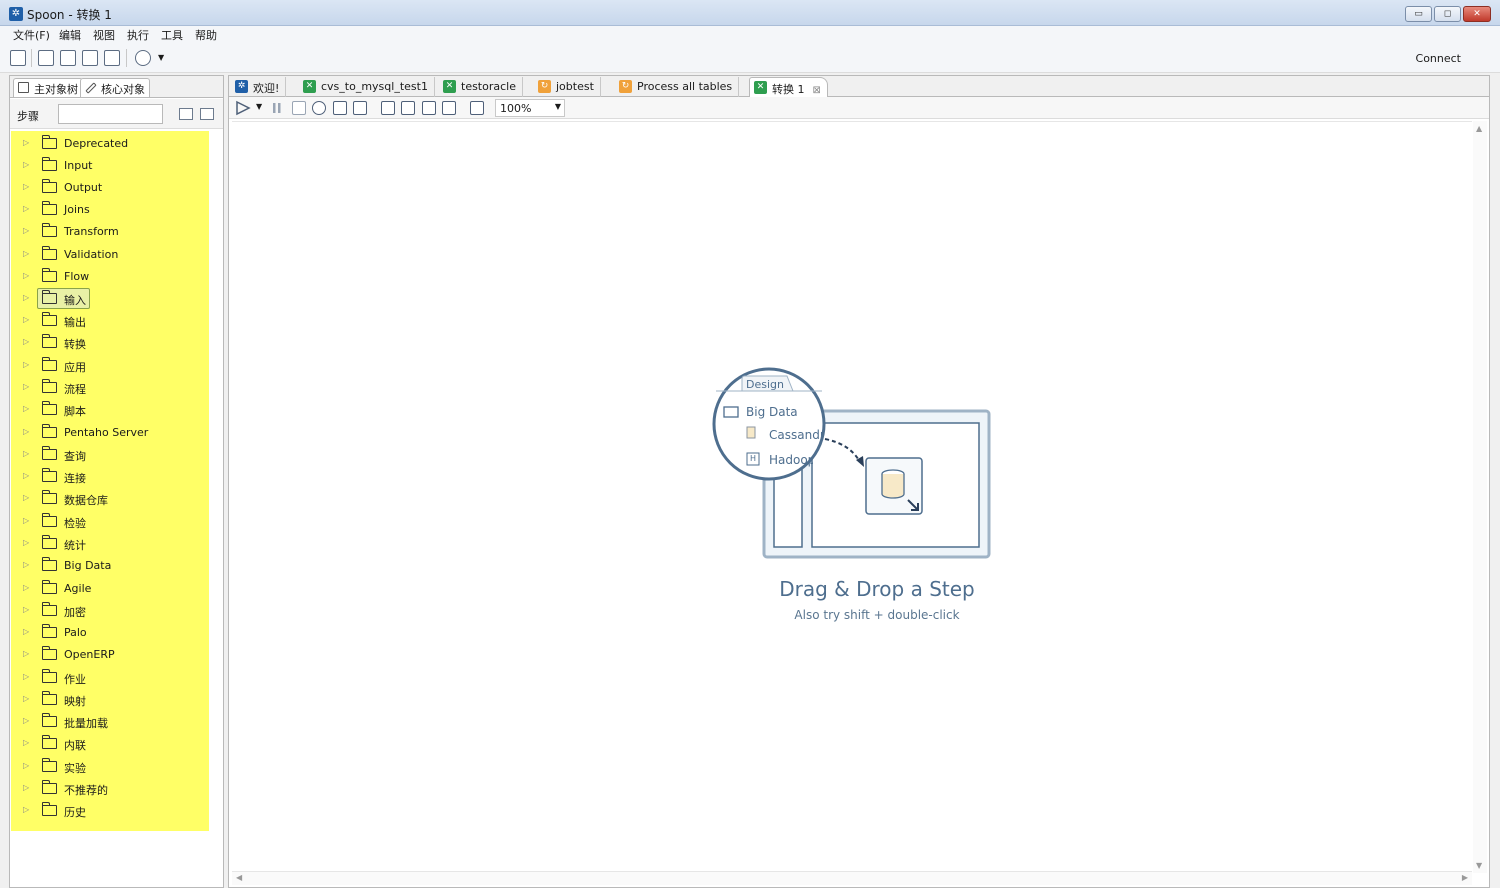  Describe the element at coordinates (110, 789) in the screenshot. I see `tree-item-deprecated-cn: ▷ 不推荐的` at that location.